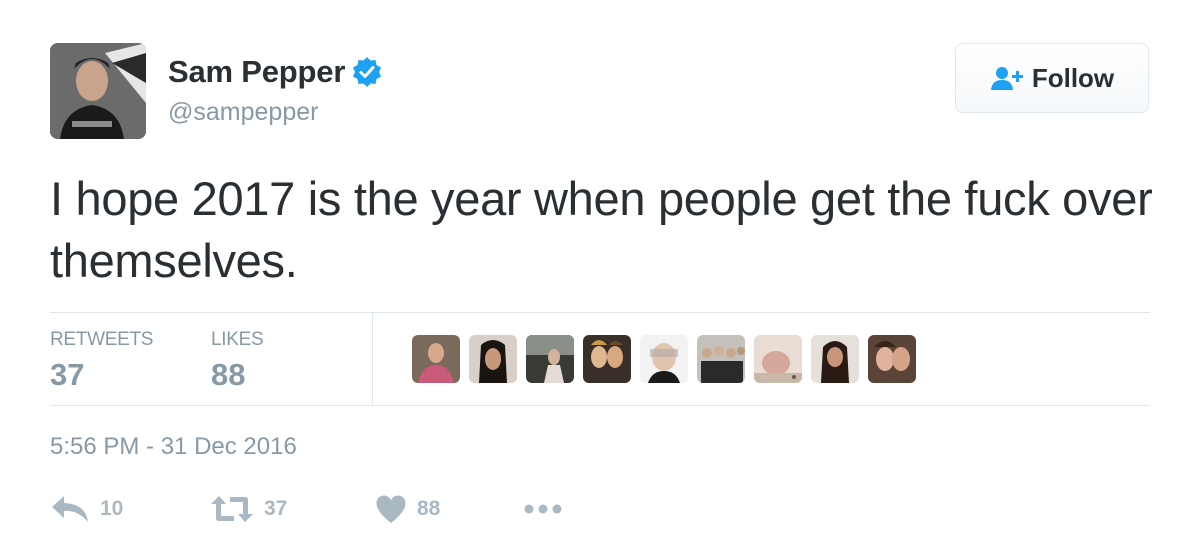 This screenshot has height=547, width=1200. What do you see at coordinates (112, 508) in the screenshot?
I see `reply-count: 10` at bounding box center [112, 508].